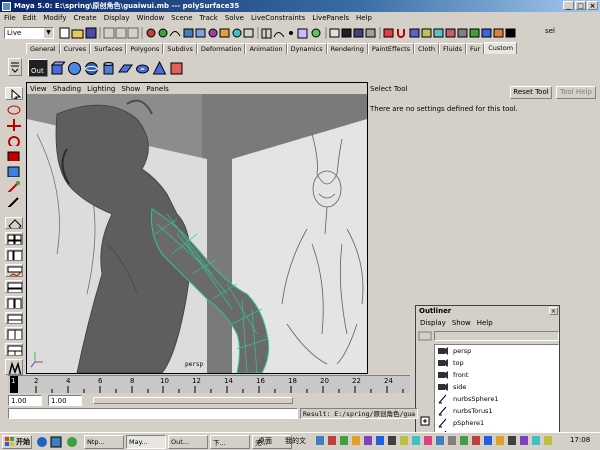 This screenshot has width=600, height=450. What do you see at coordinates (580, 5) in the screenshot?
I see `maximize-button: □` at bounding box center [580, 5].